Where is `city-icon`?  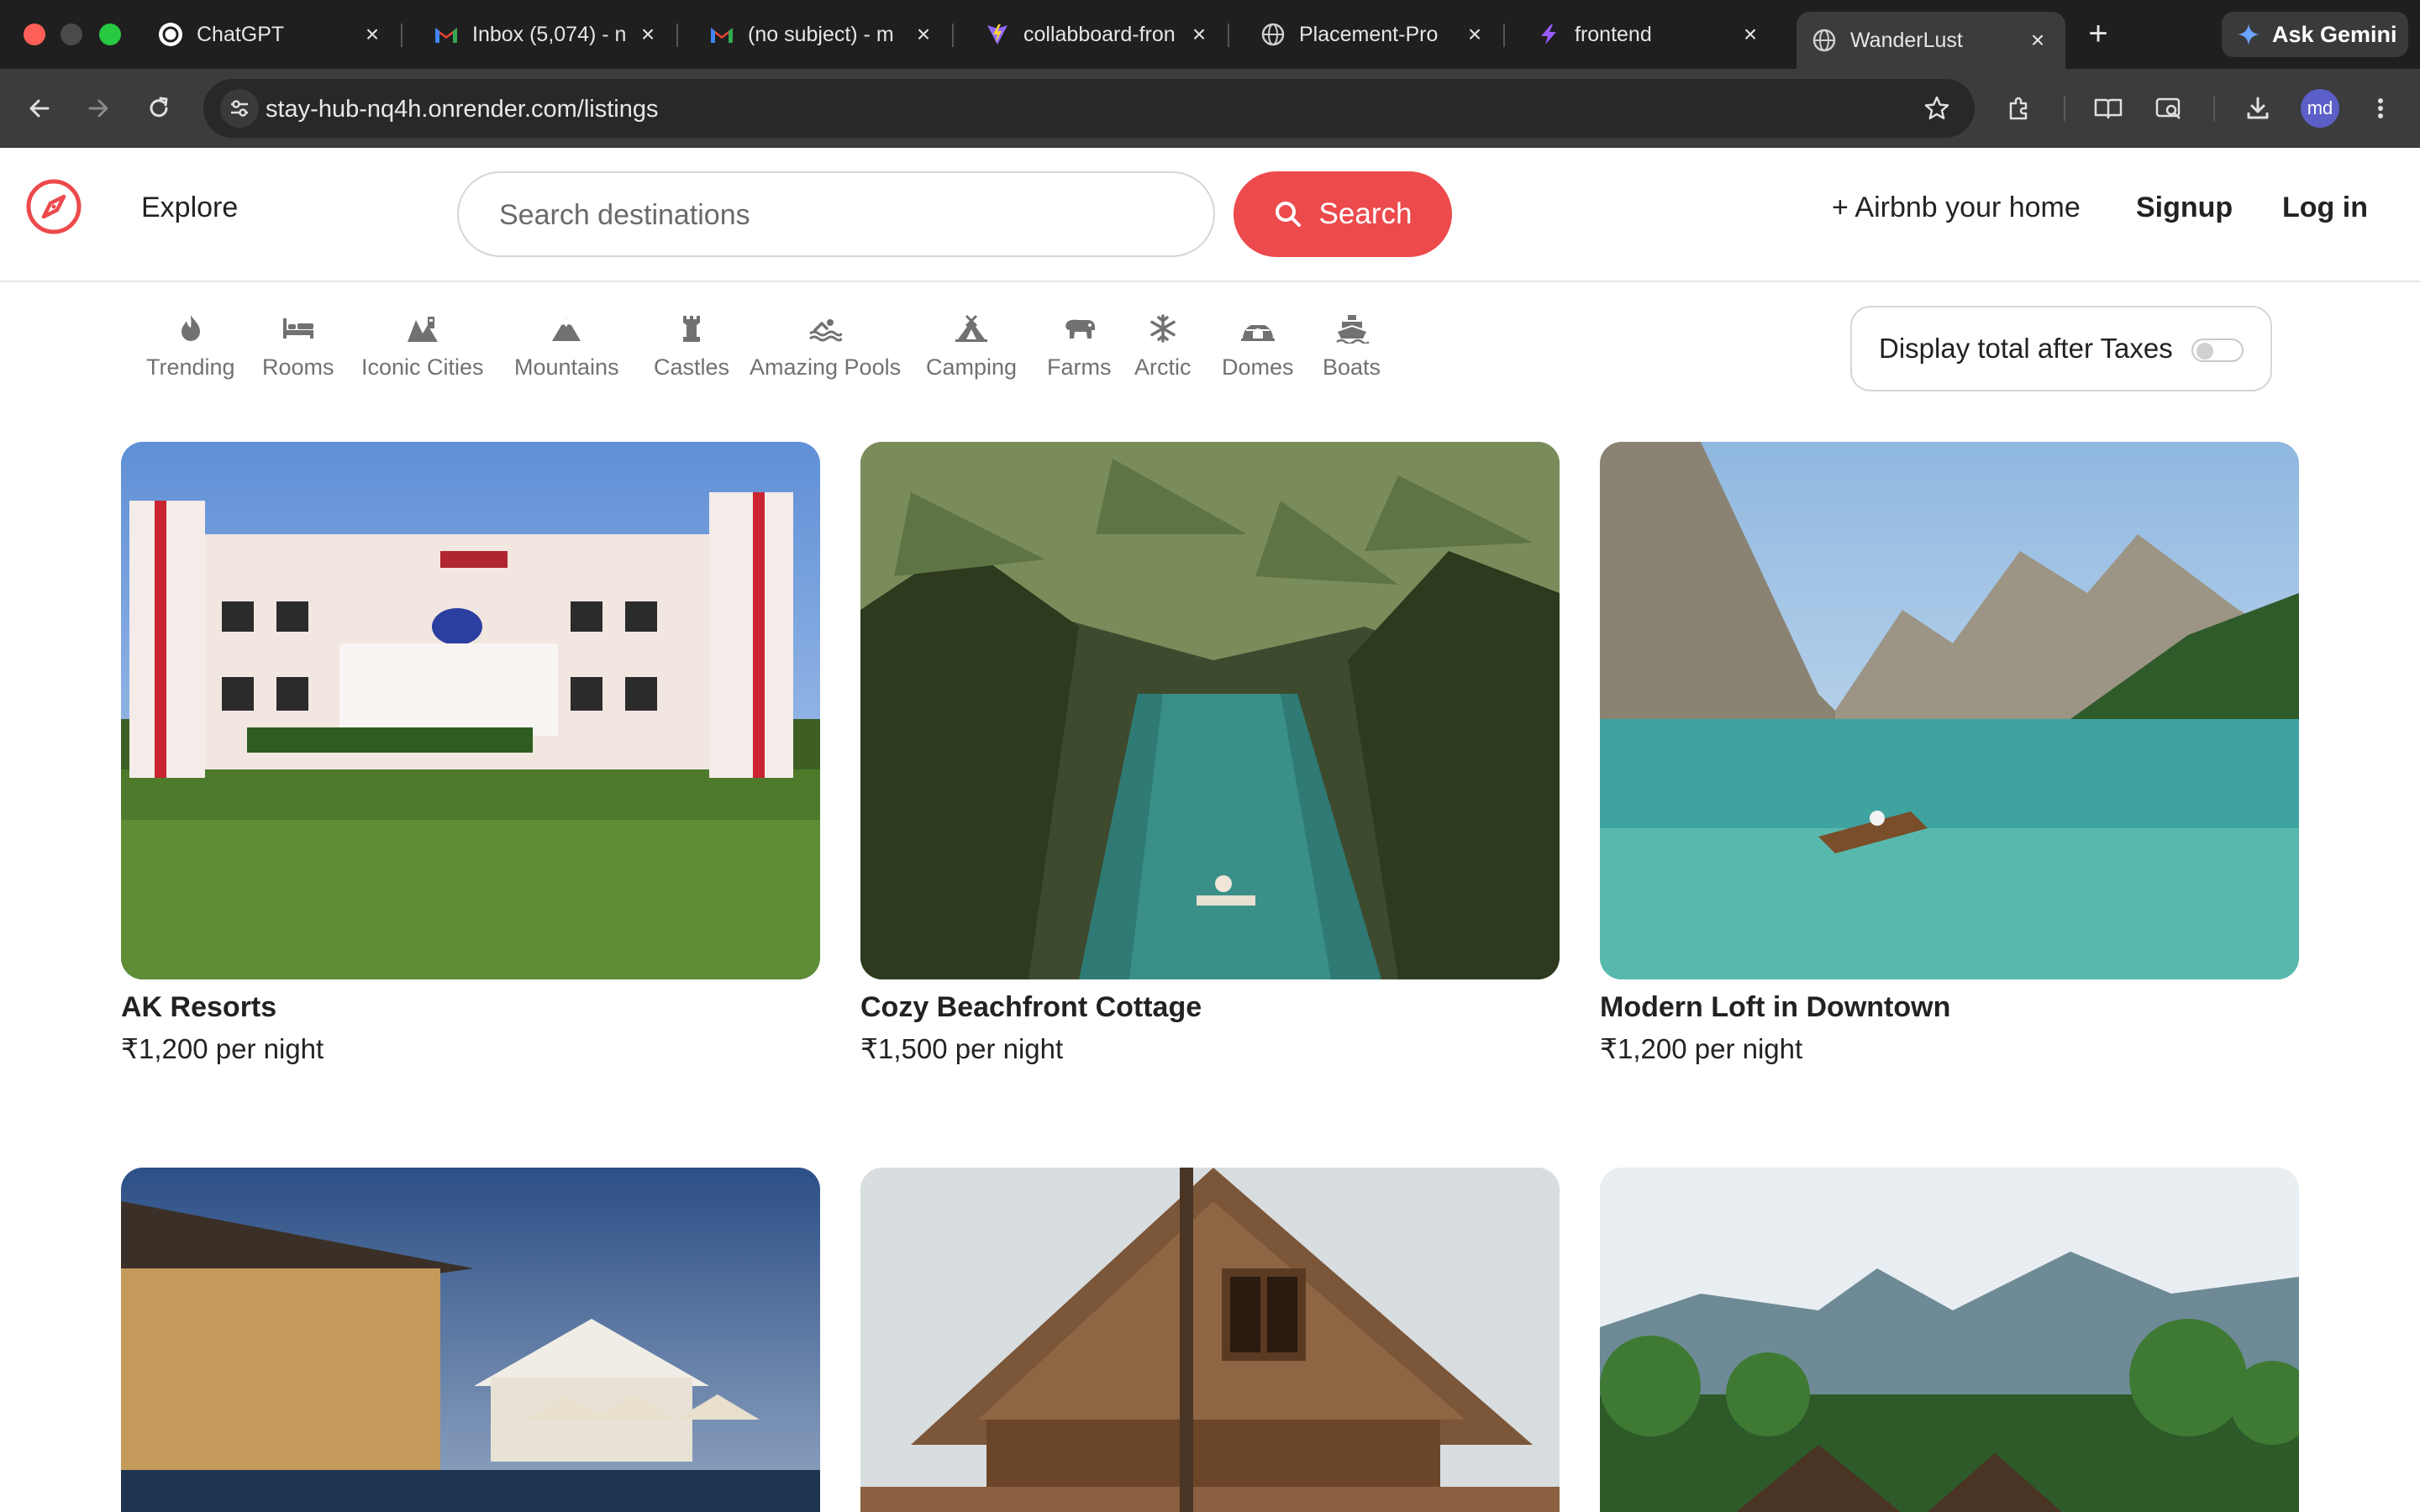 city-icon is located at coordinates (422, 328).